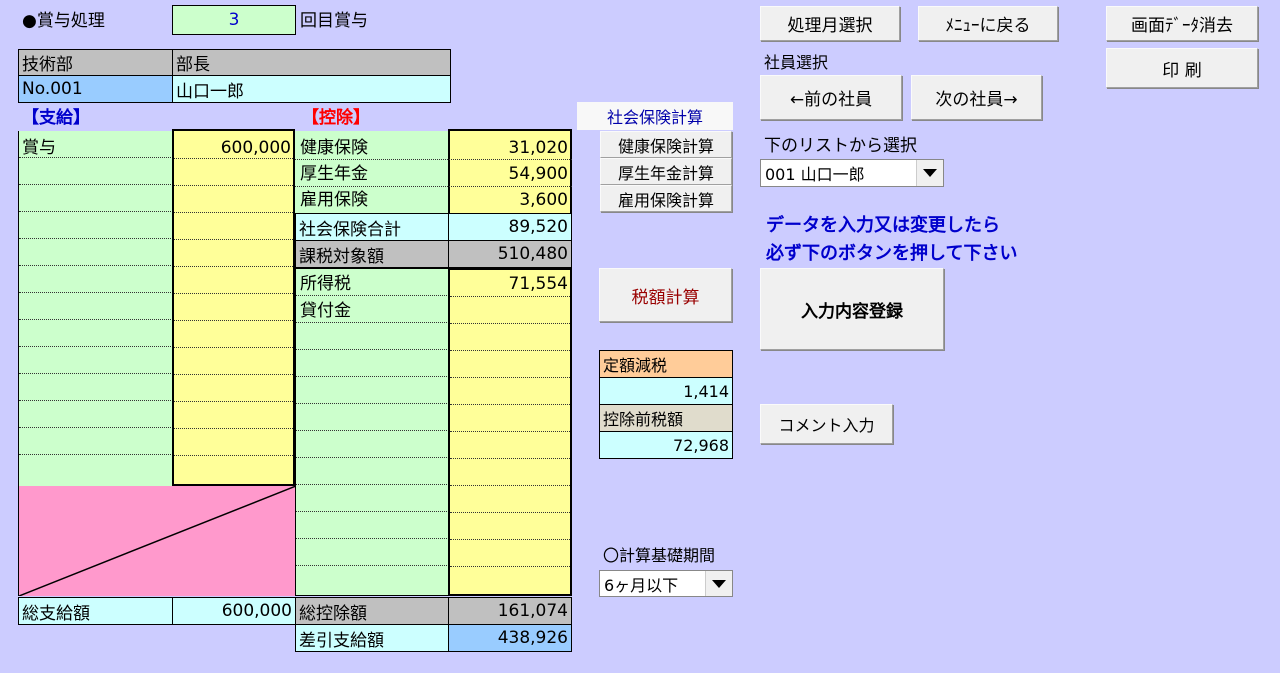  What do you see at coordinates (325, 284) in the screenshot?
I see `income-tax-label: 所得税` at bounding box center [325, 284].